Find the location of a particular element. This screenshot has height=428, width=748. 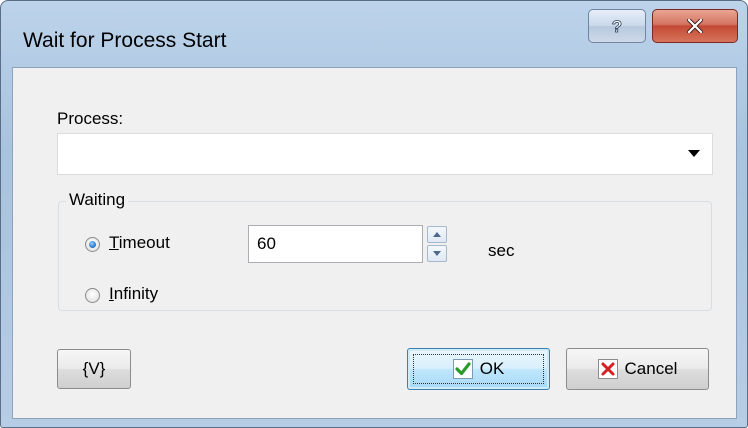

spin-up-button is located at coordinates (437, 234).